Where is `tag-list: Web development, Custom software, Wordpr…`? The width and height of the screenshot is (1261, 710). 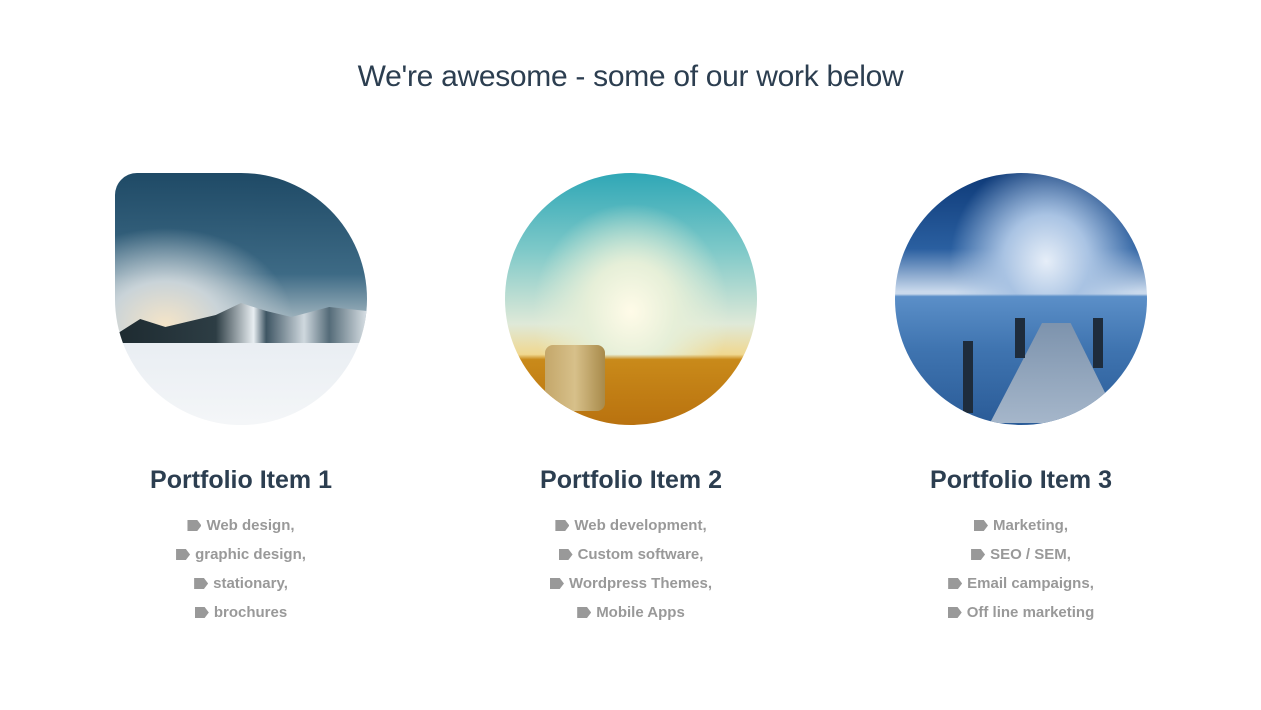
tag-list: Web development, Custom software, Wordpr… is located at coordinates (631, 569).